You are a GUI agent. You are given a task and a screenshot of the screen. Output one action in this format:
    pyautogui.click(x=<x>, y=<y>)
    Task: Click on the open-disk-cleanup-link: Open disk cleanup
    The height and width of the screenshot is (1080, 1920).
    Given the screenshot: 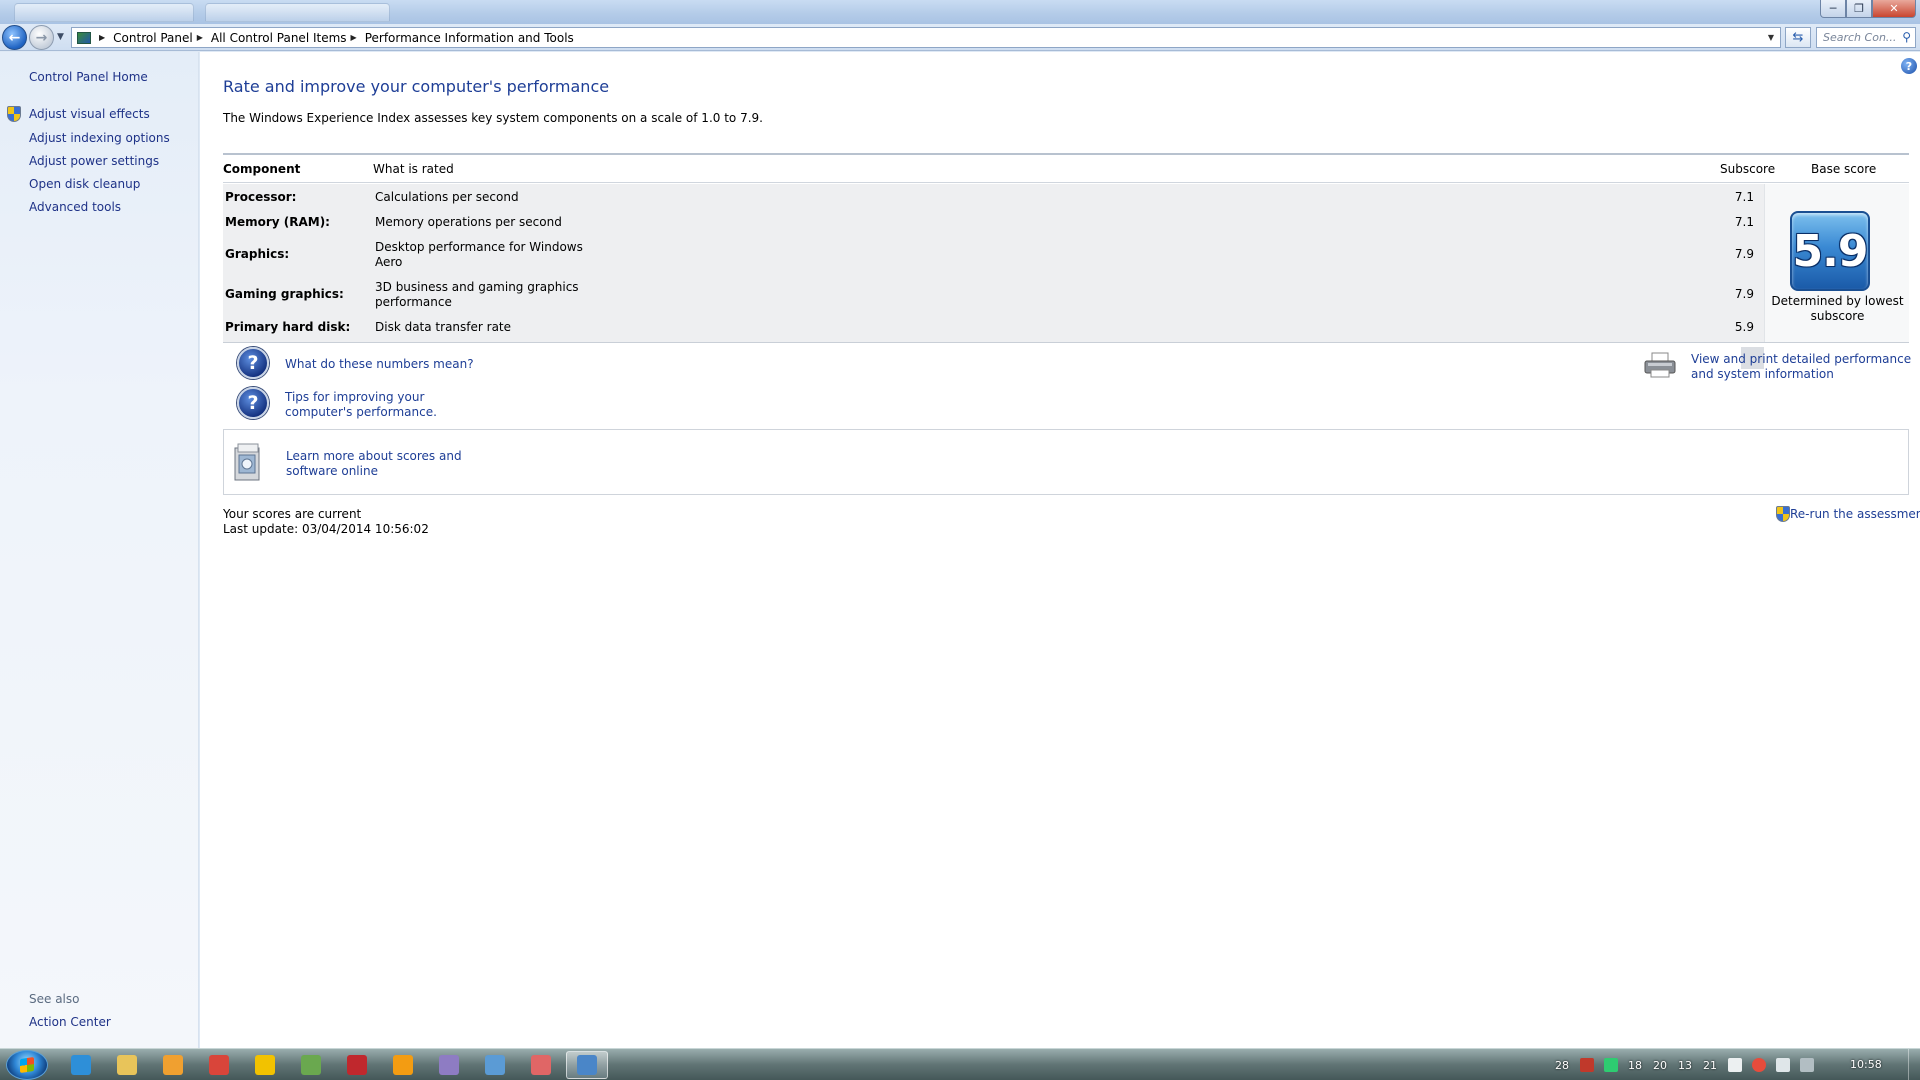 What is the action you would take?
    pyautogui.click(x=84, y=184)
    